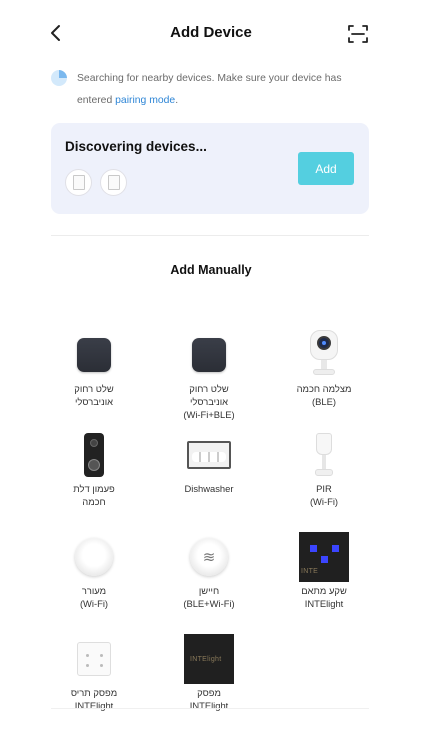 The width and height of the screenshot is (422, 750). I want to click on add-button: Add, so click(326, 168).